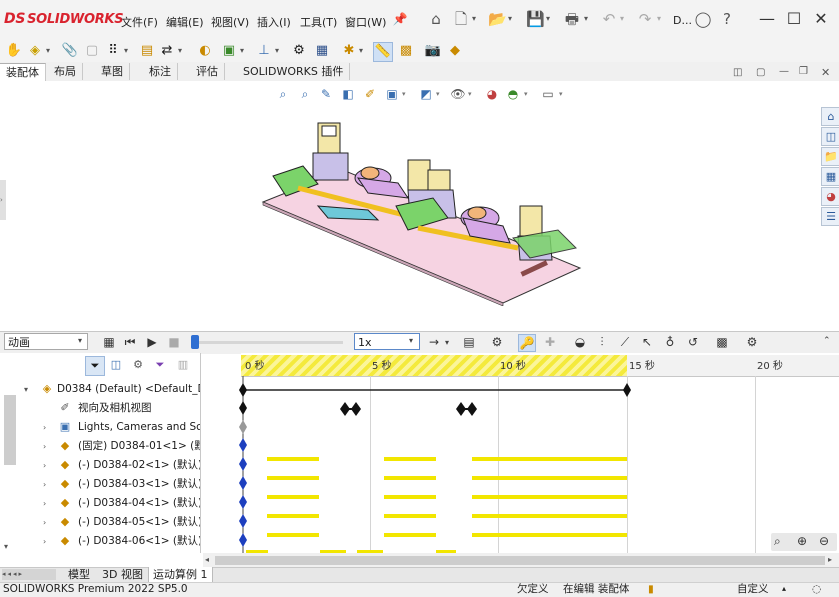 This screenshot has width=839, height=597. Describe the element at coordinates (461, 19) in the screenshot. I see `new-document-icon: 🗋` at that location.